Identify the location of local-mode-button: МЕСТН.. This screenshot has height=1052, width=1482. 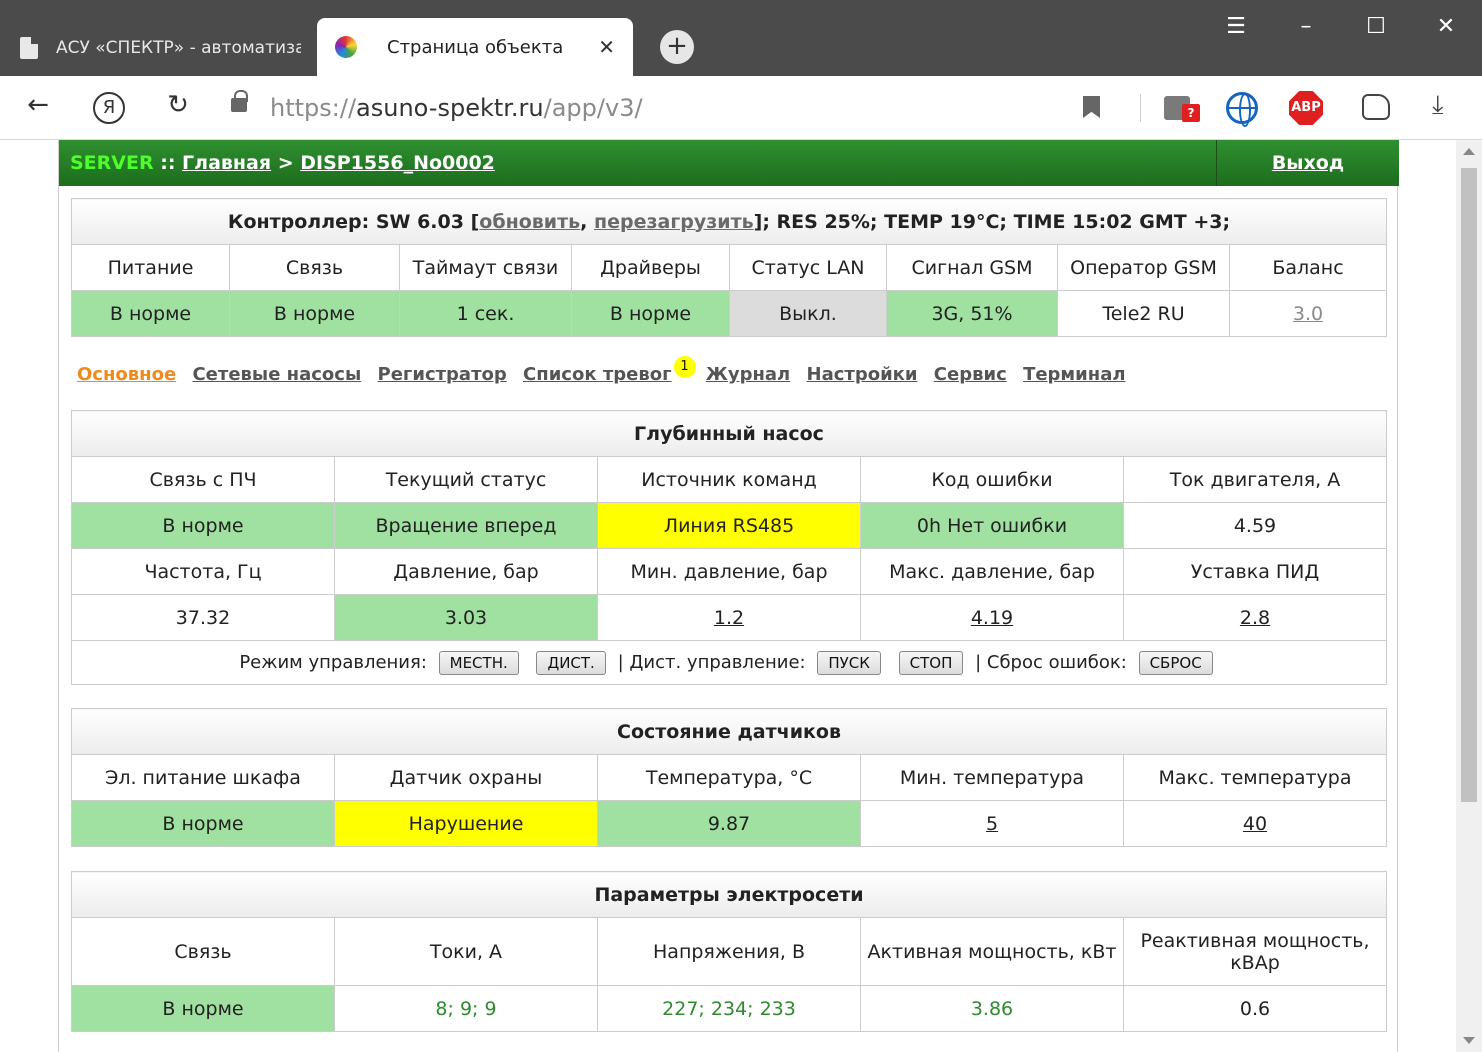
(478, 662).